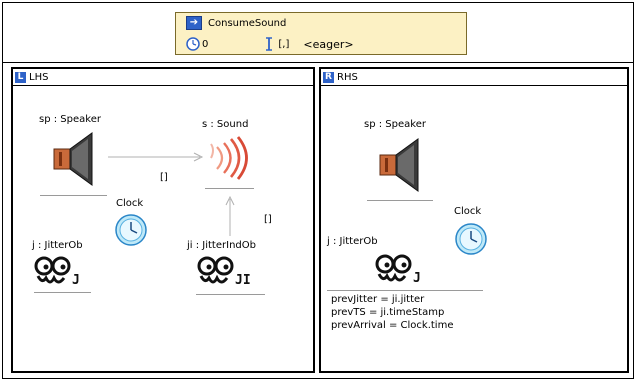 This screenshot has height=383, width=638. I want to click on rhs-titlebar: R RHS, so click(474, 77).